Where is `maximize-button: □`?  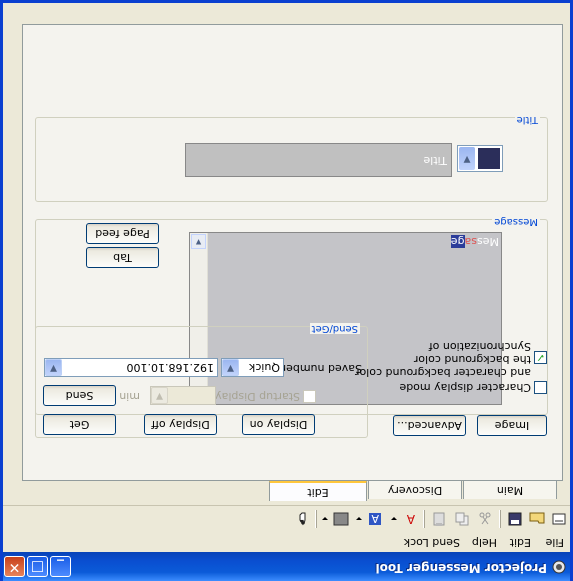
maximize-button: □ is located at coordinates (37, 566).